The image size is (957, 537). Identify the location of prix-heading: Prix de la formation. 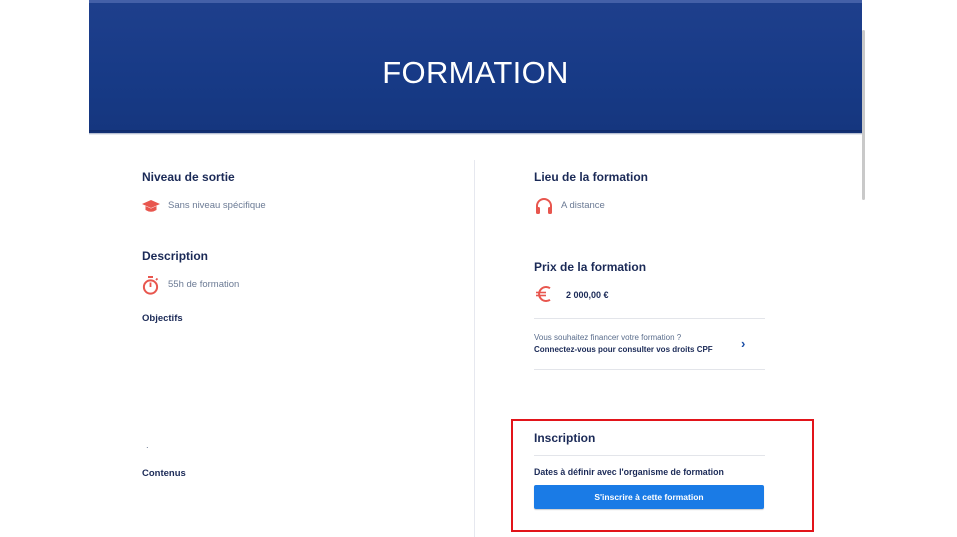
(590, 267).